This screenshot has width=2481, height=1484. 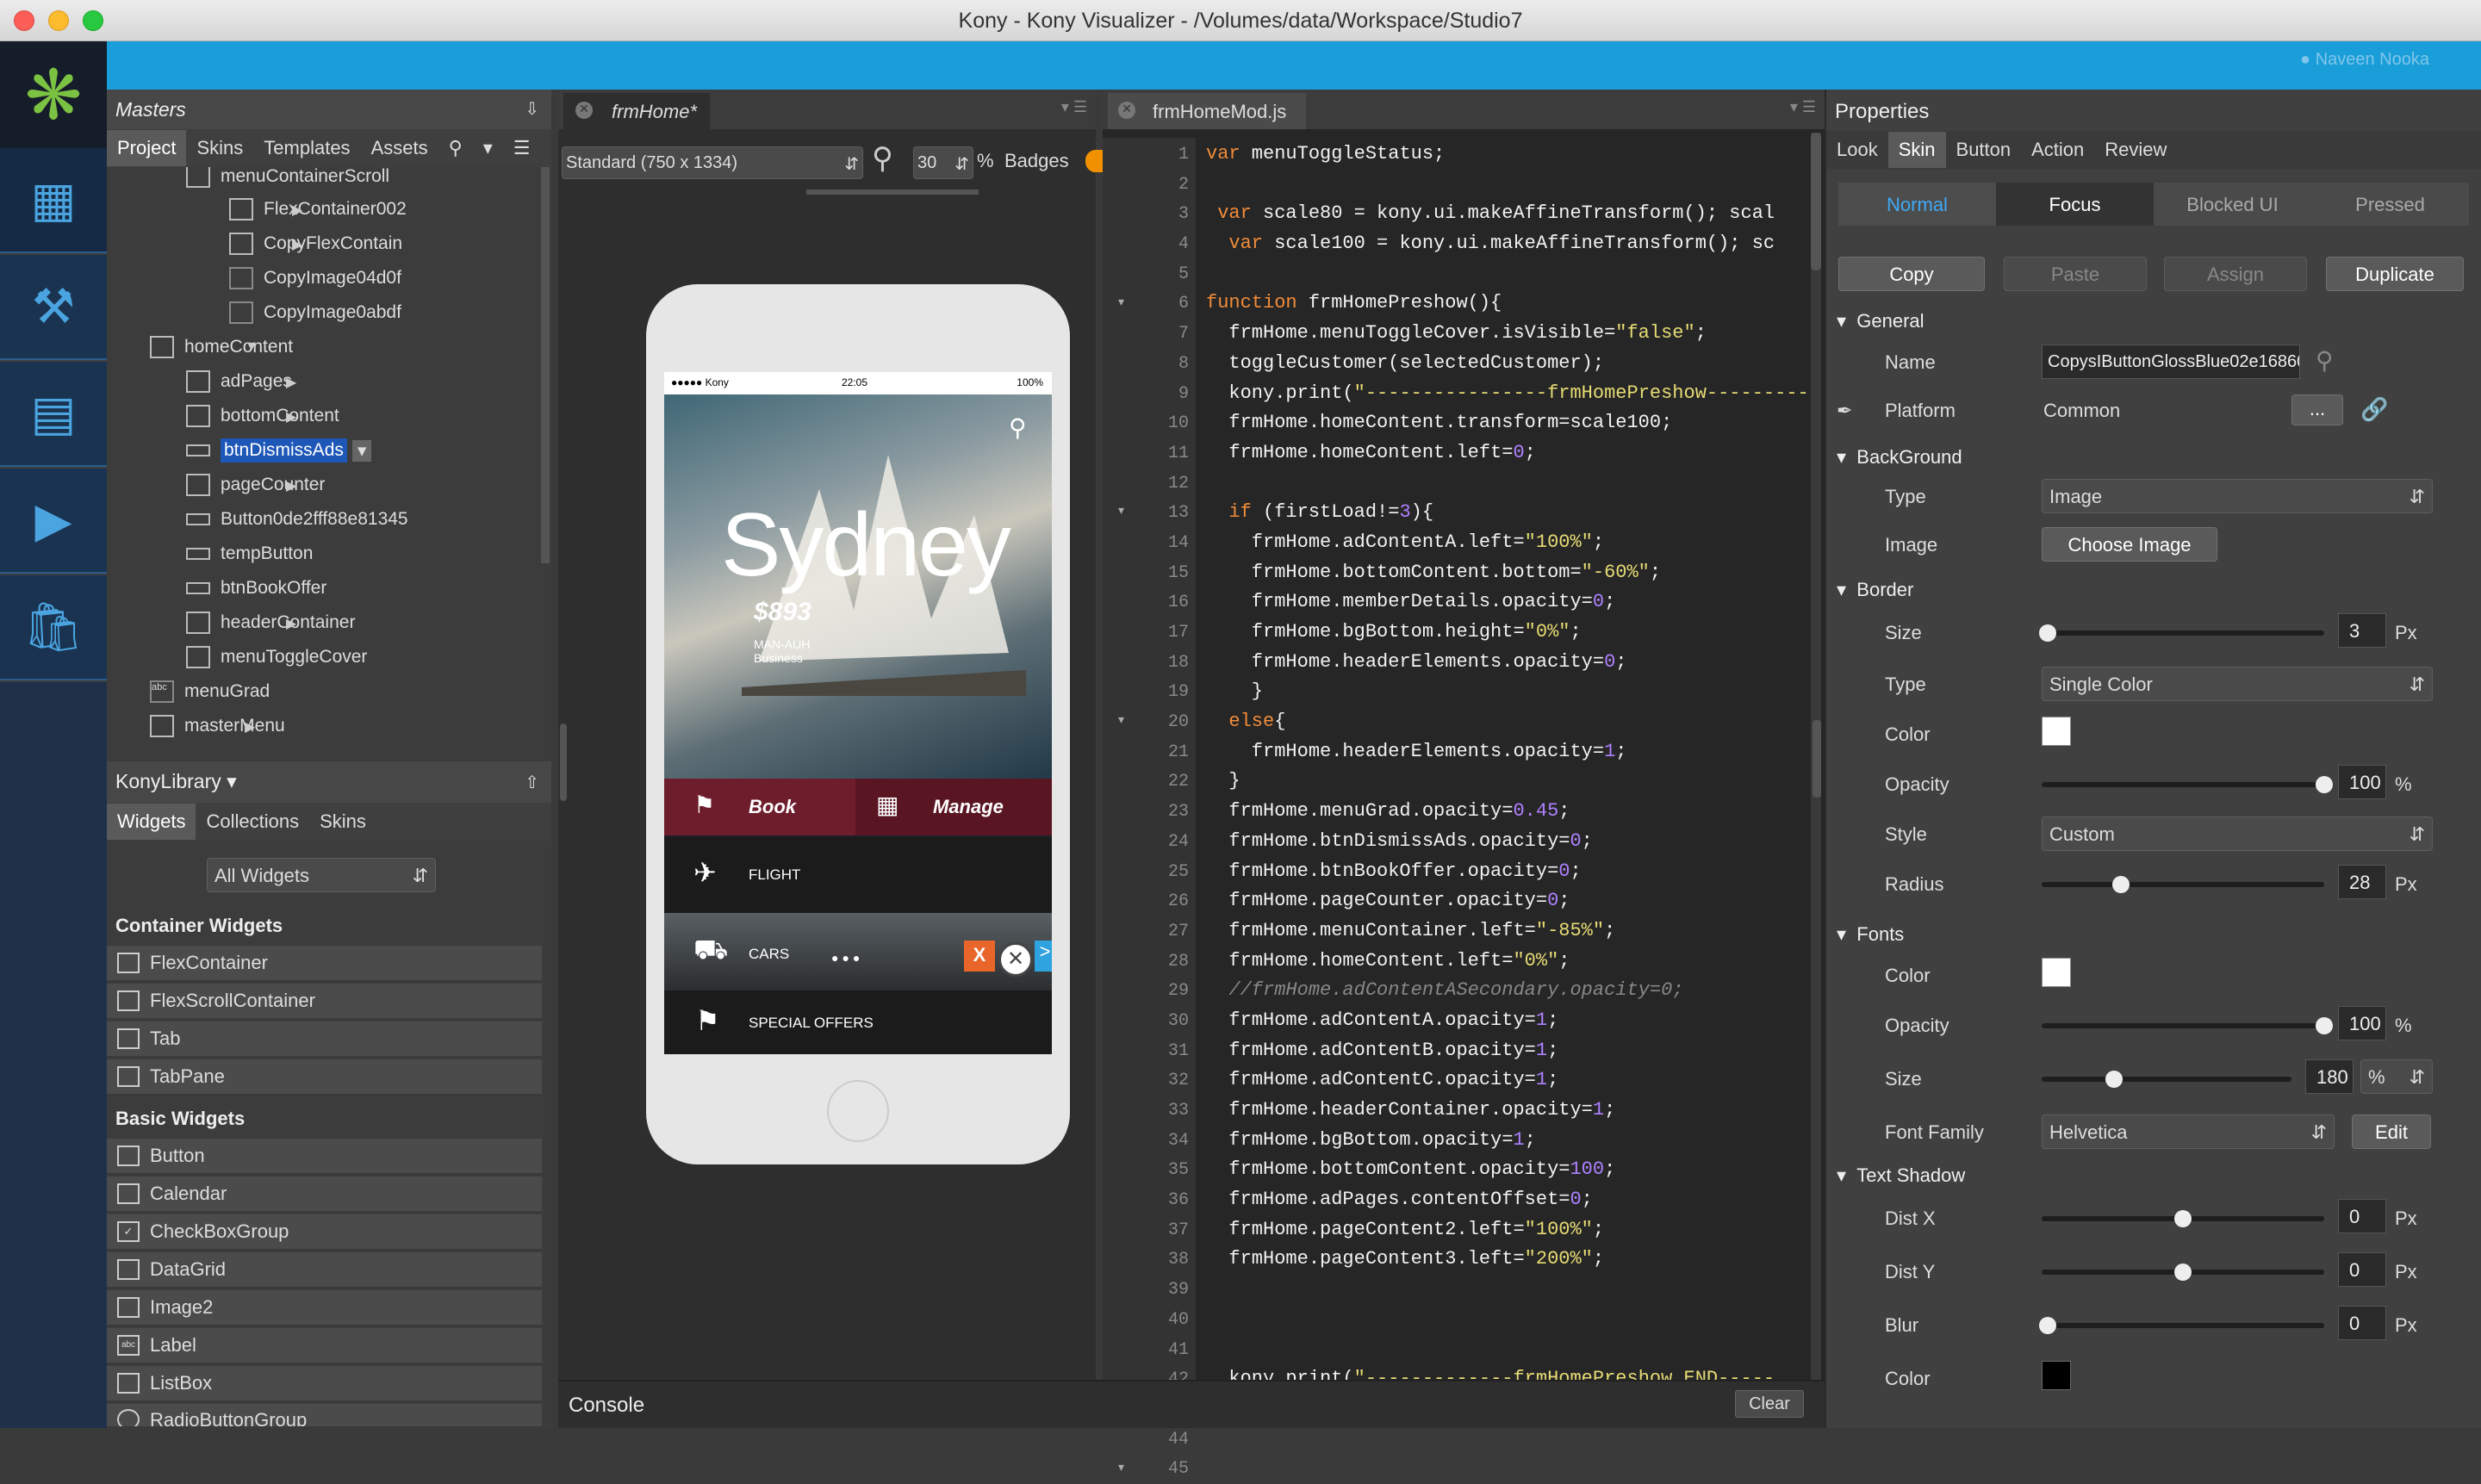 What do you see at coordinates (2392, 1132) in the screenshot?
I see `font-edit-button: Edit` at bounding box center [2392, 1132].